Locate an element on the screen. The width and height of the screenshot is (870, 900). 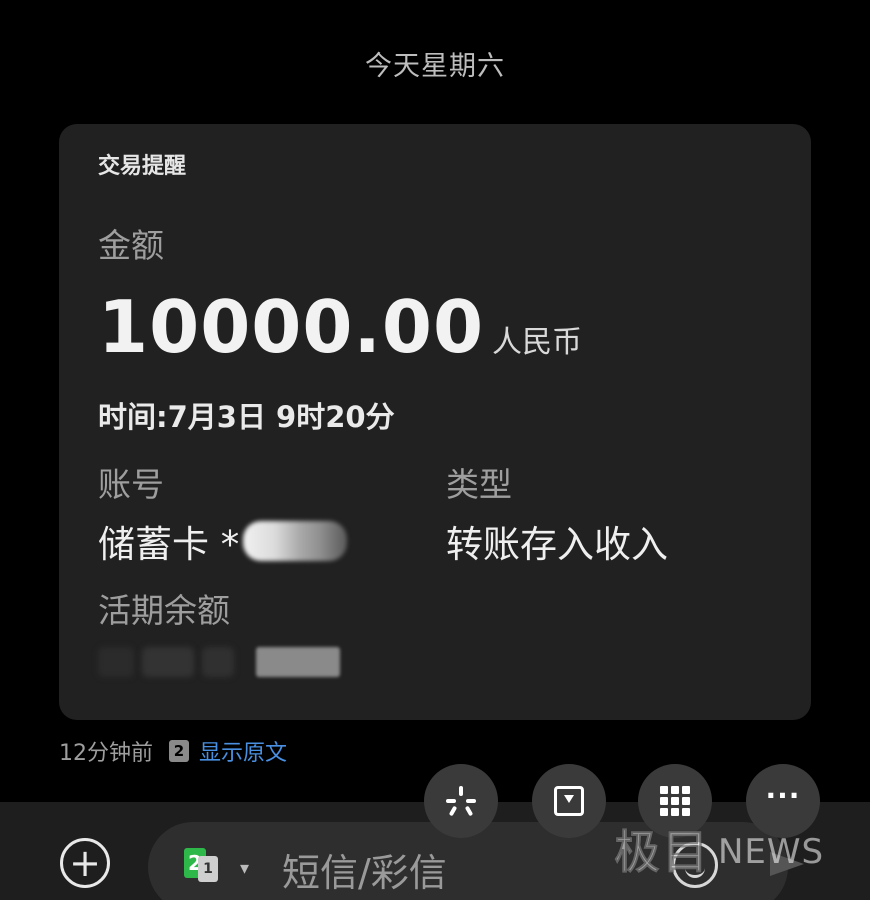
plus-icon: + is located at coordinates (85, 863).